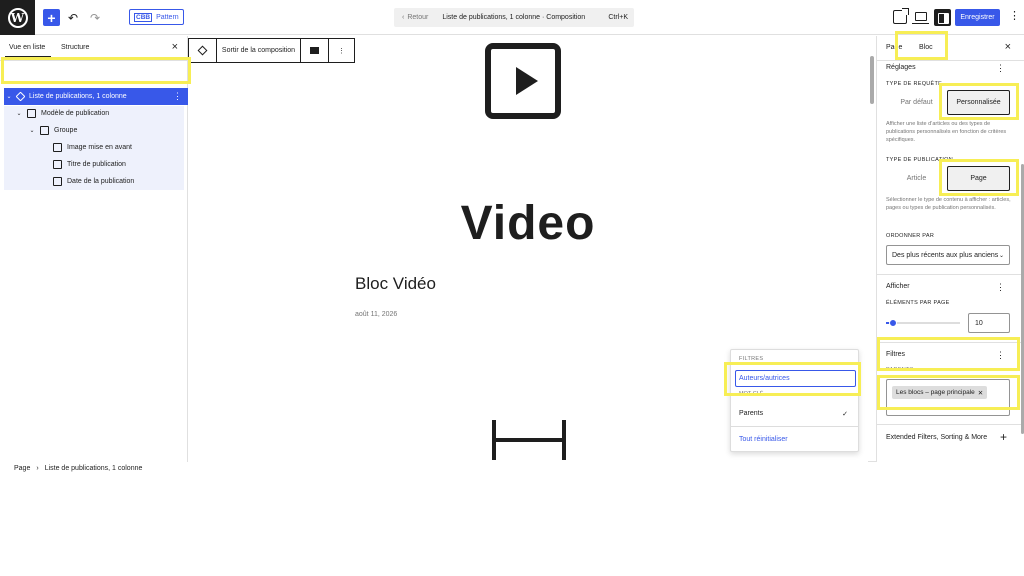  I want to click on redo-icon: ↷, so click(95, 17).